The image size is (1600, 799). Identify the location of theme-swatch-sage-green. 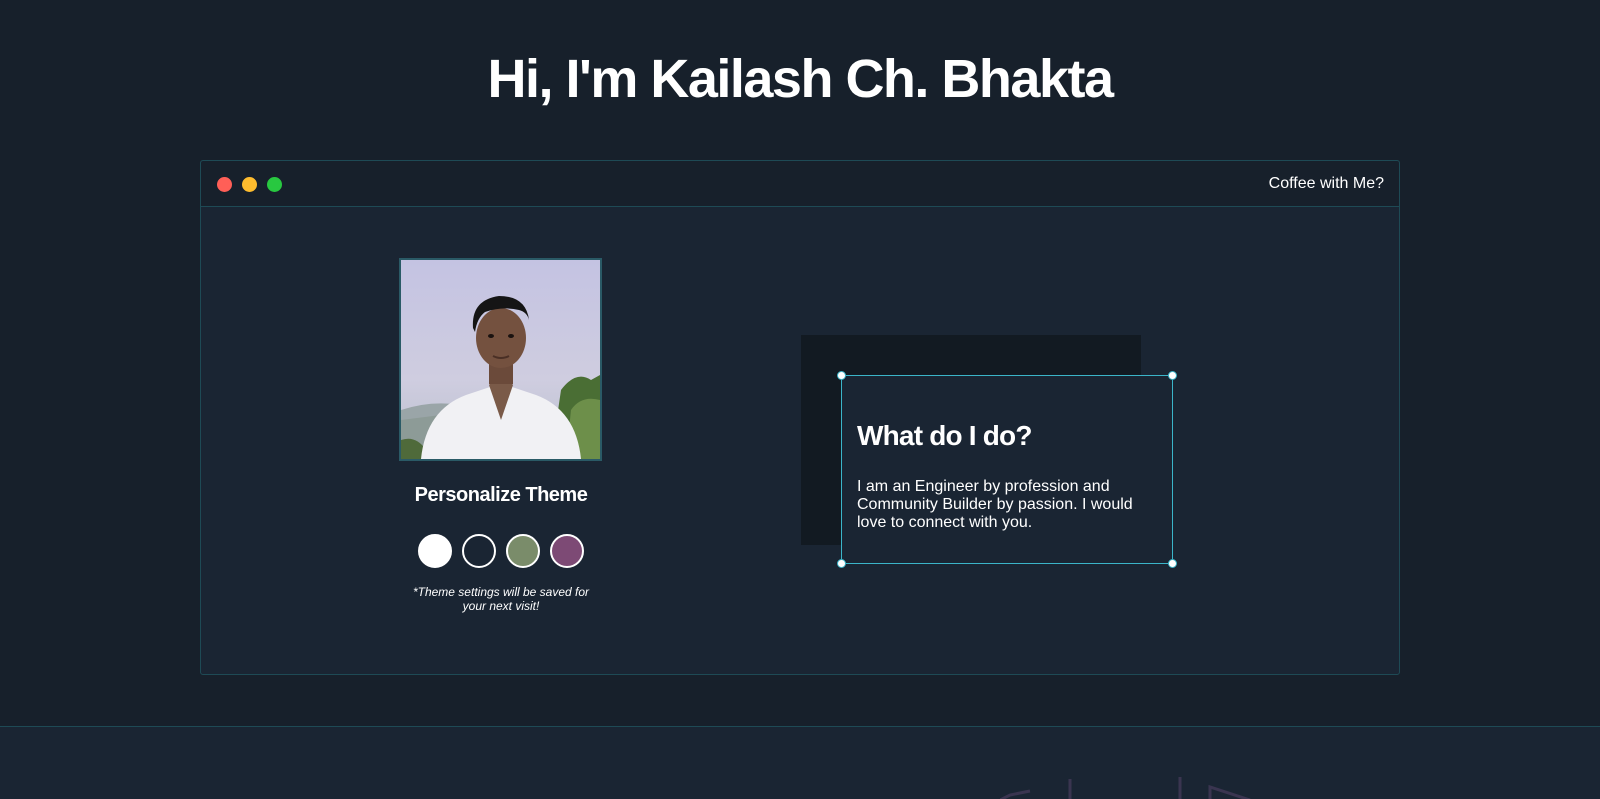
(523, 551).